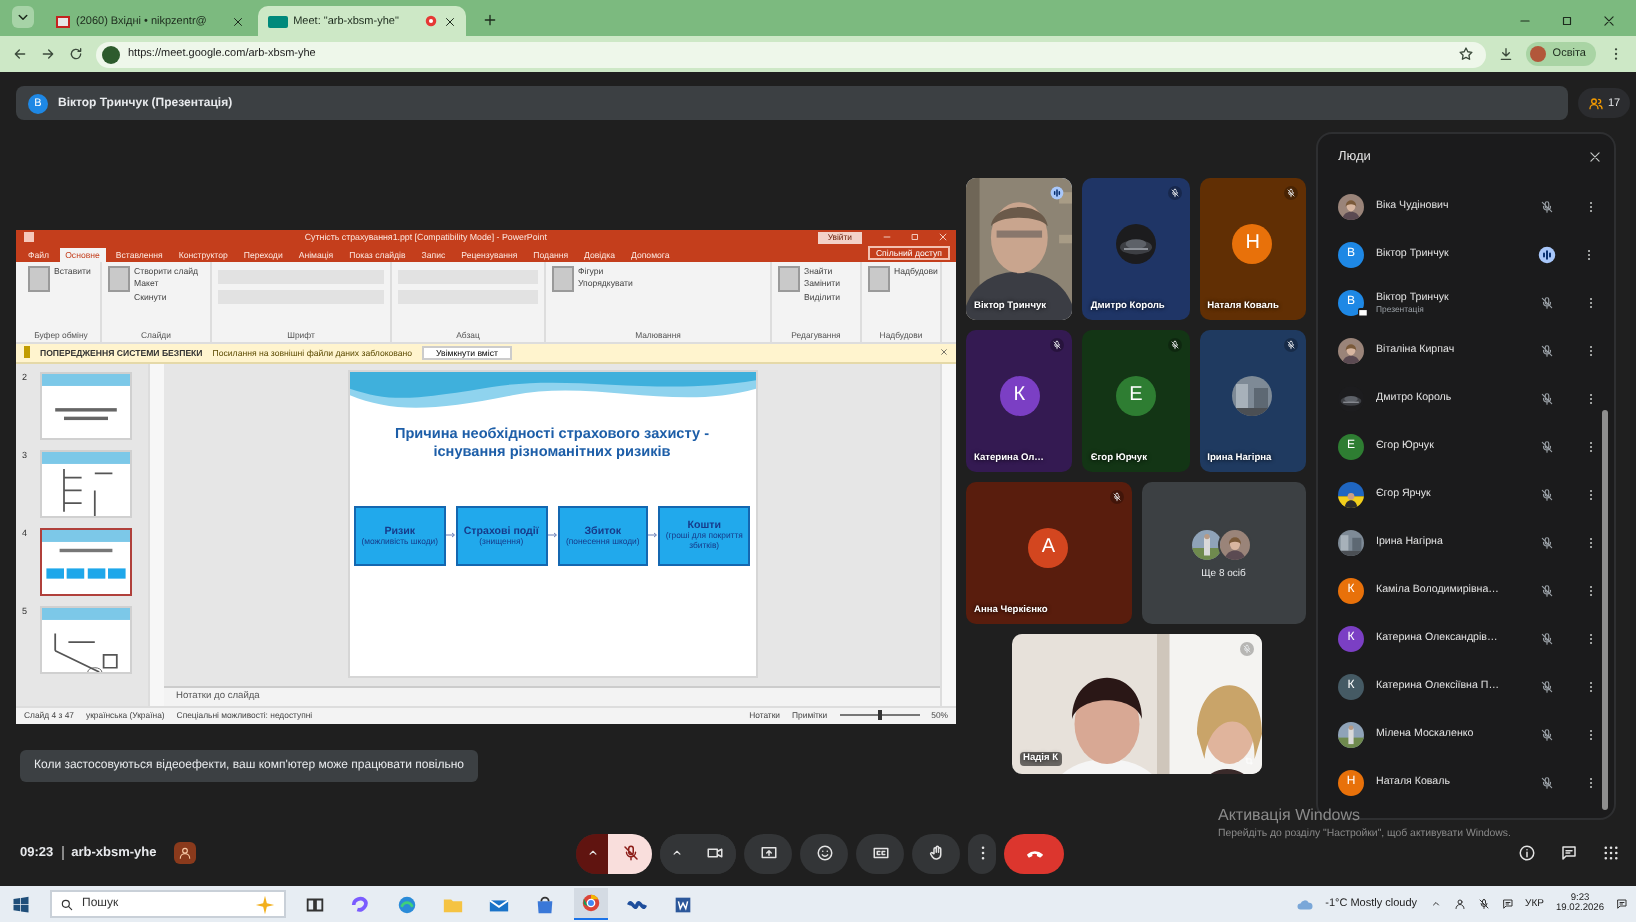 The image size is (1636, 922). Describe the element at coordinates (1595, 103) in the screenshot. I see `people-icon` at that location.